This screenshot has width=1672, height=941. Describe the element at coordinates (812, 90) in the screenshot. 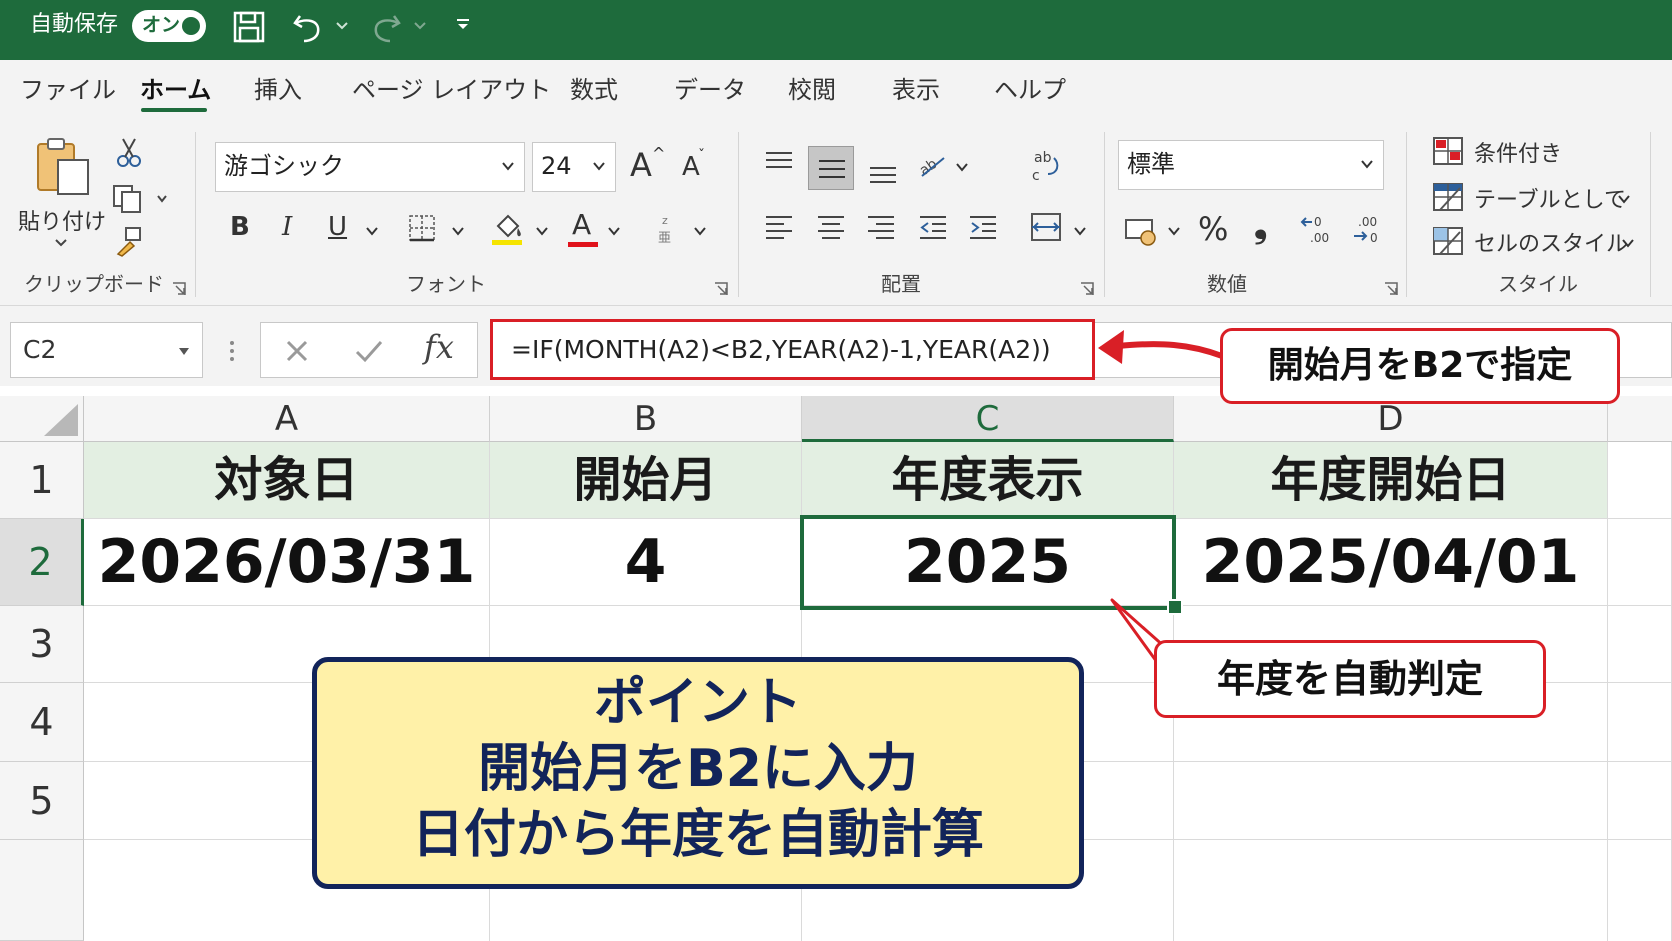

I see `tab-review: 校閲` at that location.